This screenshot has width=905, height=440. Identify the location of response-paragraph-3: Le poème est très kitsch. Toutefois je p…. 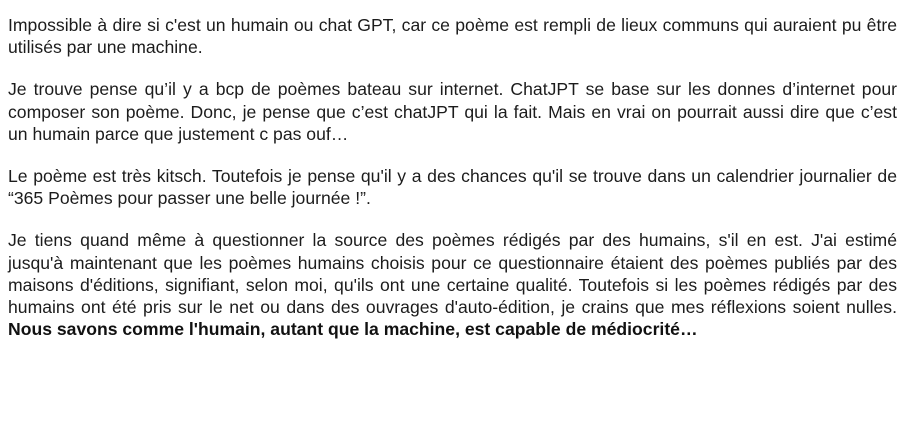
(452, 187).